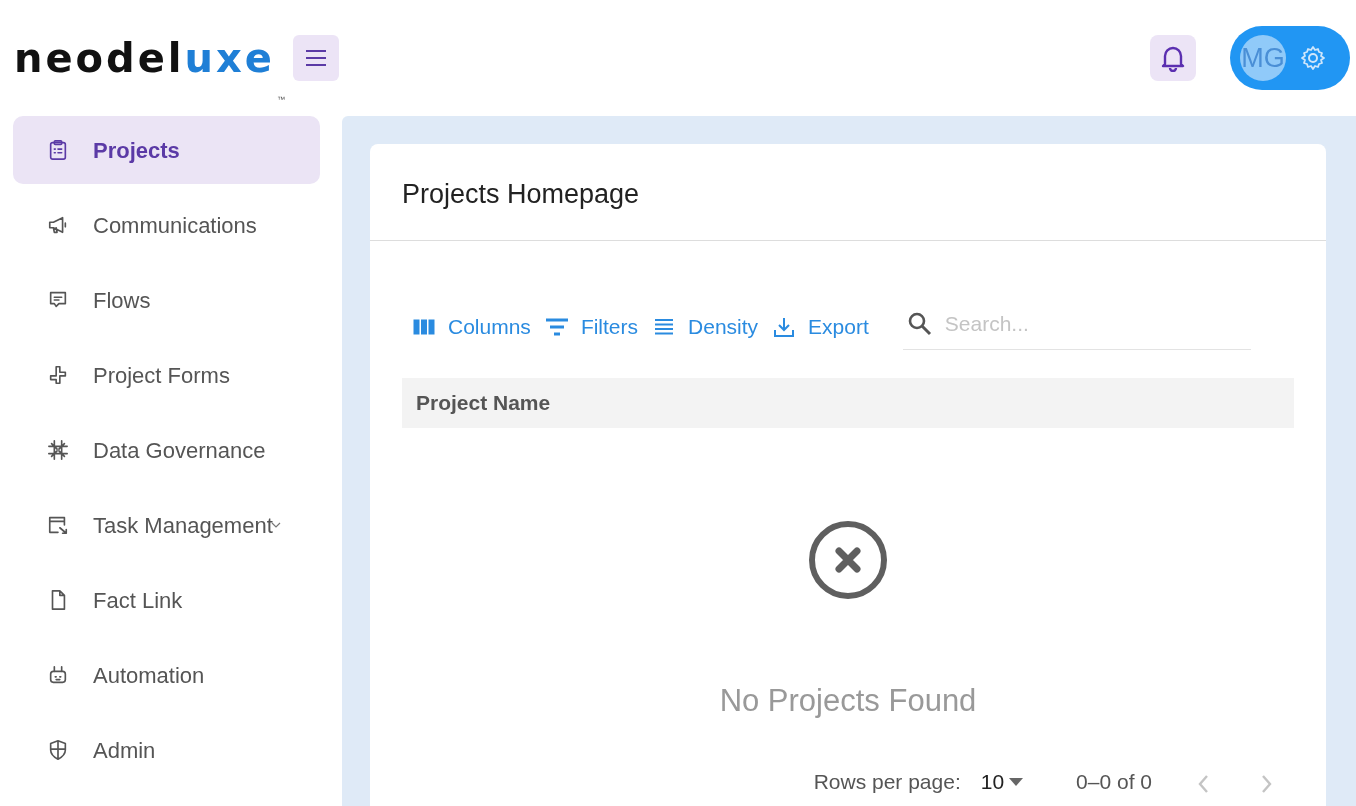  Describe the element at coordinates (483, 403) in the screenshot. I see `column-header: Project Name` at that location.